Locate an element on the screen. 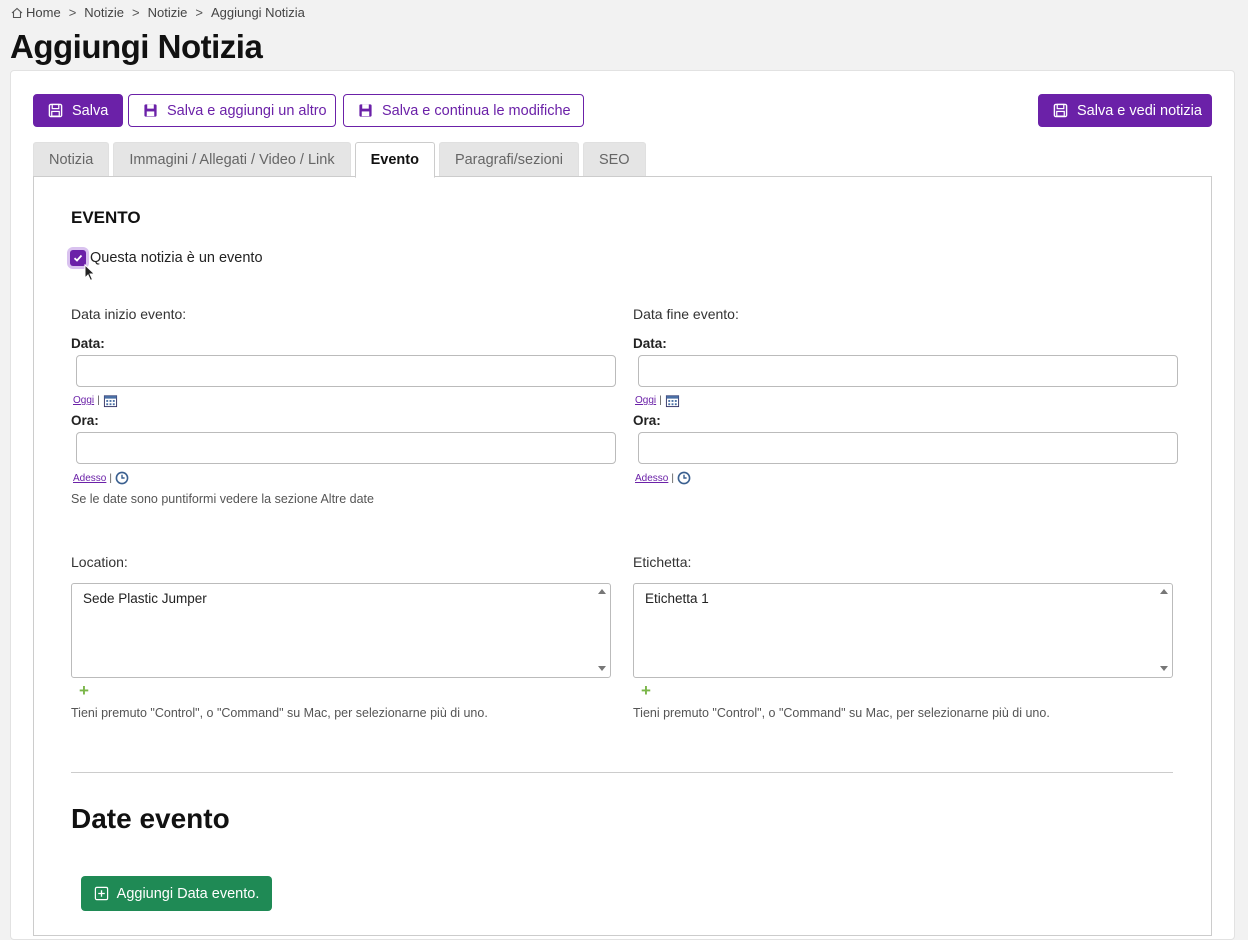  add-event-date-button: Aggiungi Data evento. is located at coordinates (176, 893).